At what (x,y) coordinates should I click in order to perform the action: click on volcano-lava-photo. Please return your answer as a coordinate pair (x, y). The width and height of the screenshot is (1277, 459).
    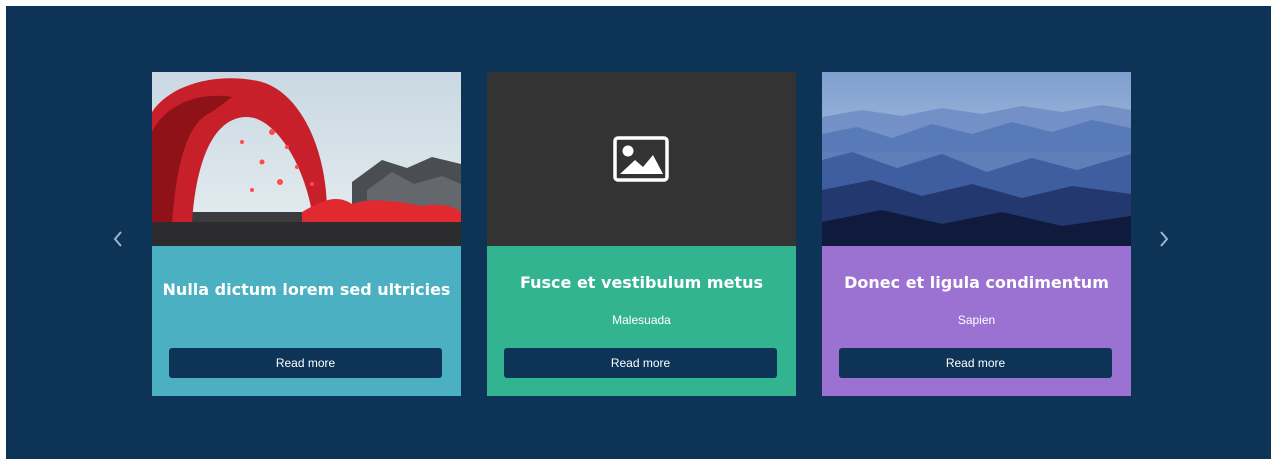
    Looking at the image, I should click on (306, 159).